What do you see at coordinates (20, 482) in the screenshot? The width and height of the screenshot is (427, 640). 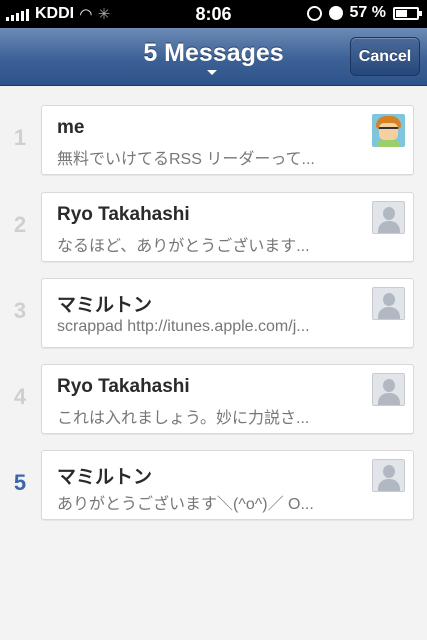 I see `message-index-current: 5` at bounding box center [20, 482].